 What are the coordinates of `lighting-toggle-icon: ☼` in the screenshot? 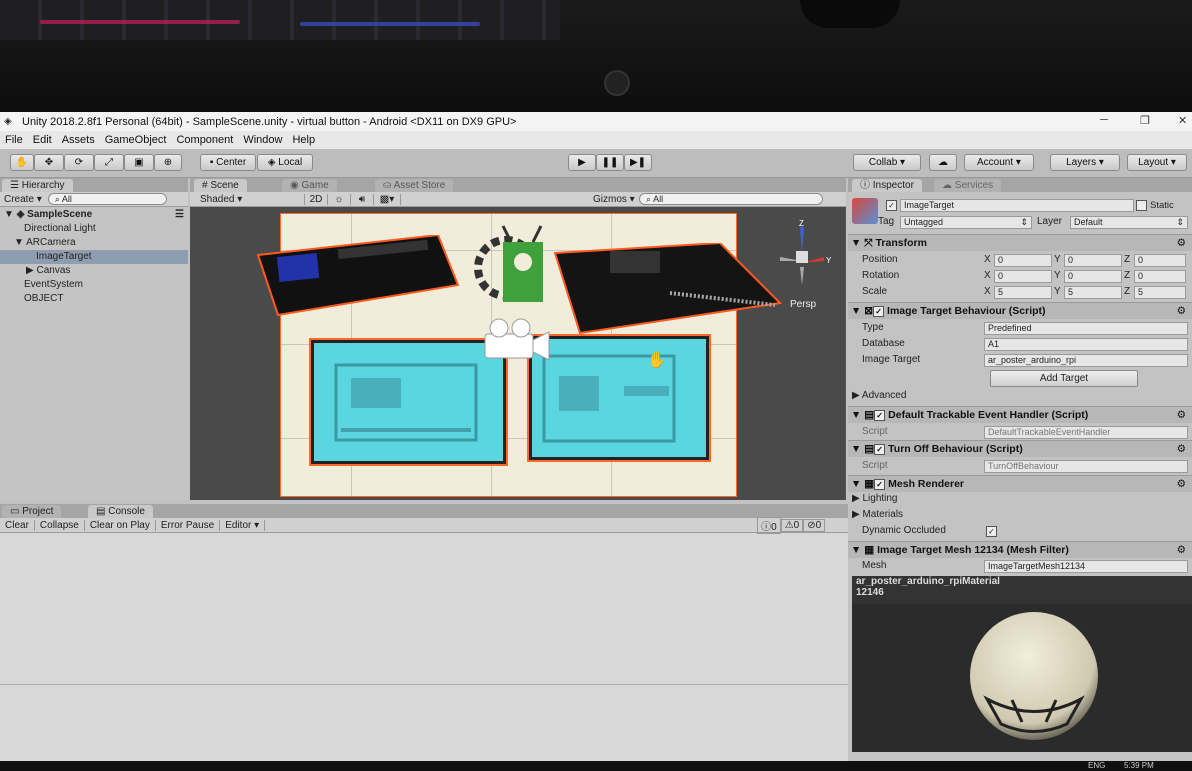 It's located at (339, 199).